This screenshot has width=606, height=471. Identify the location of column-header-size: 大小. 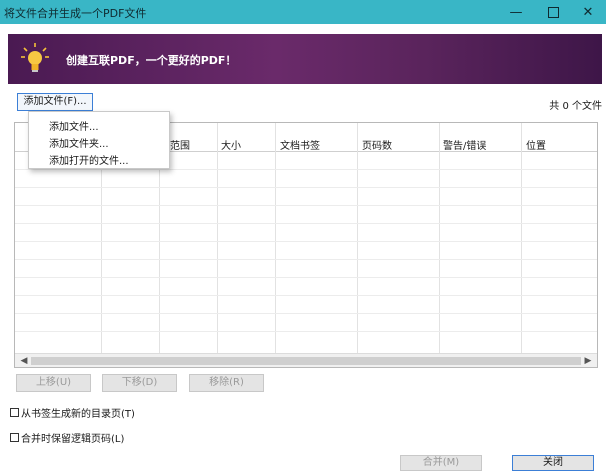
(231, 144).